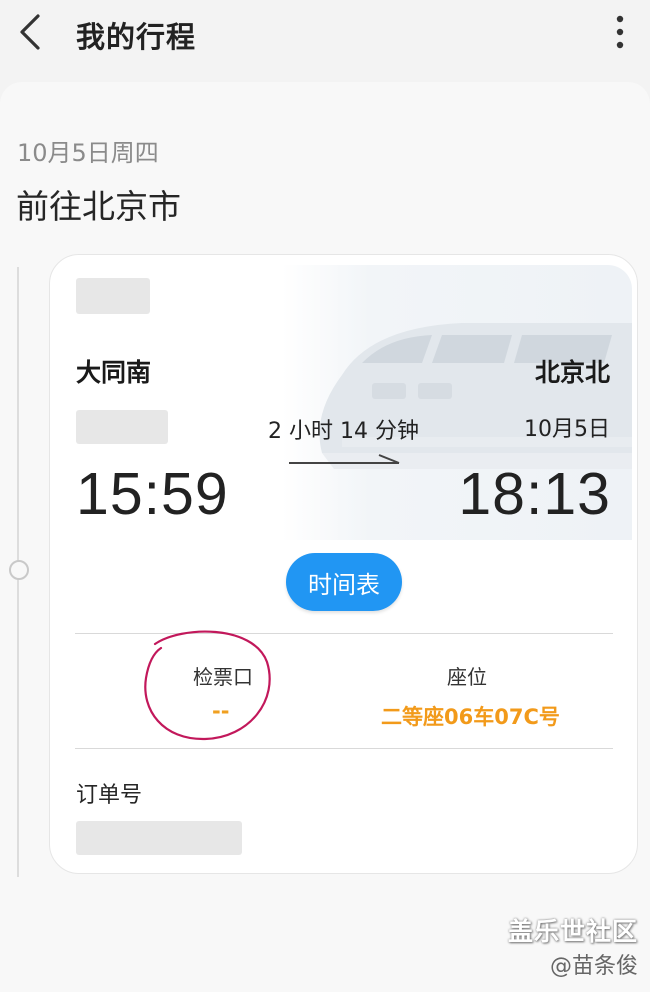 This screenshot has width=650, height=992. Describe the element at coordinates (113, 296) in the screenshot. I see `train-number-redacted` at that location.